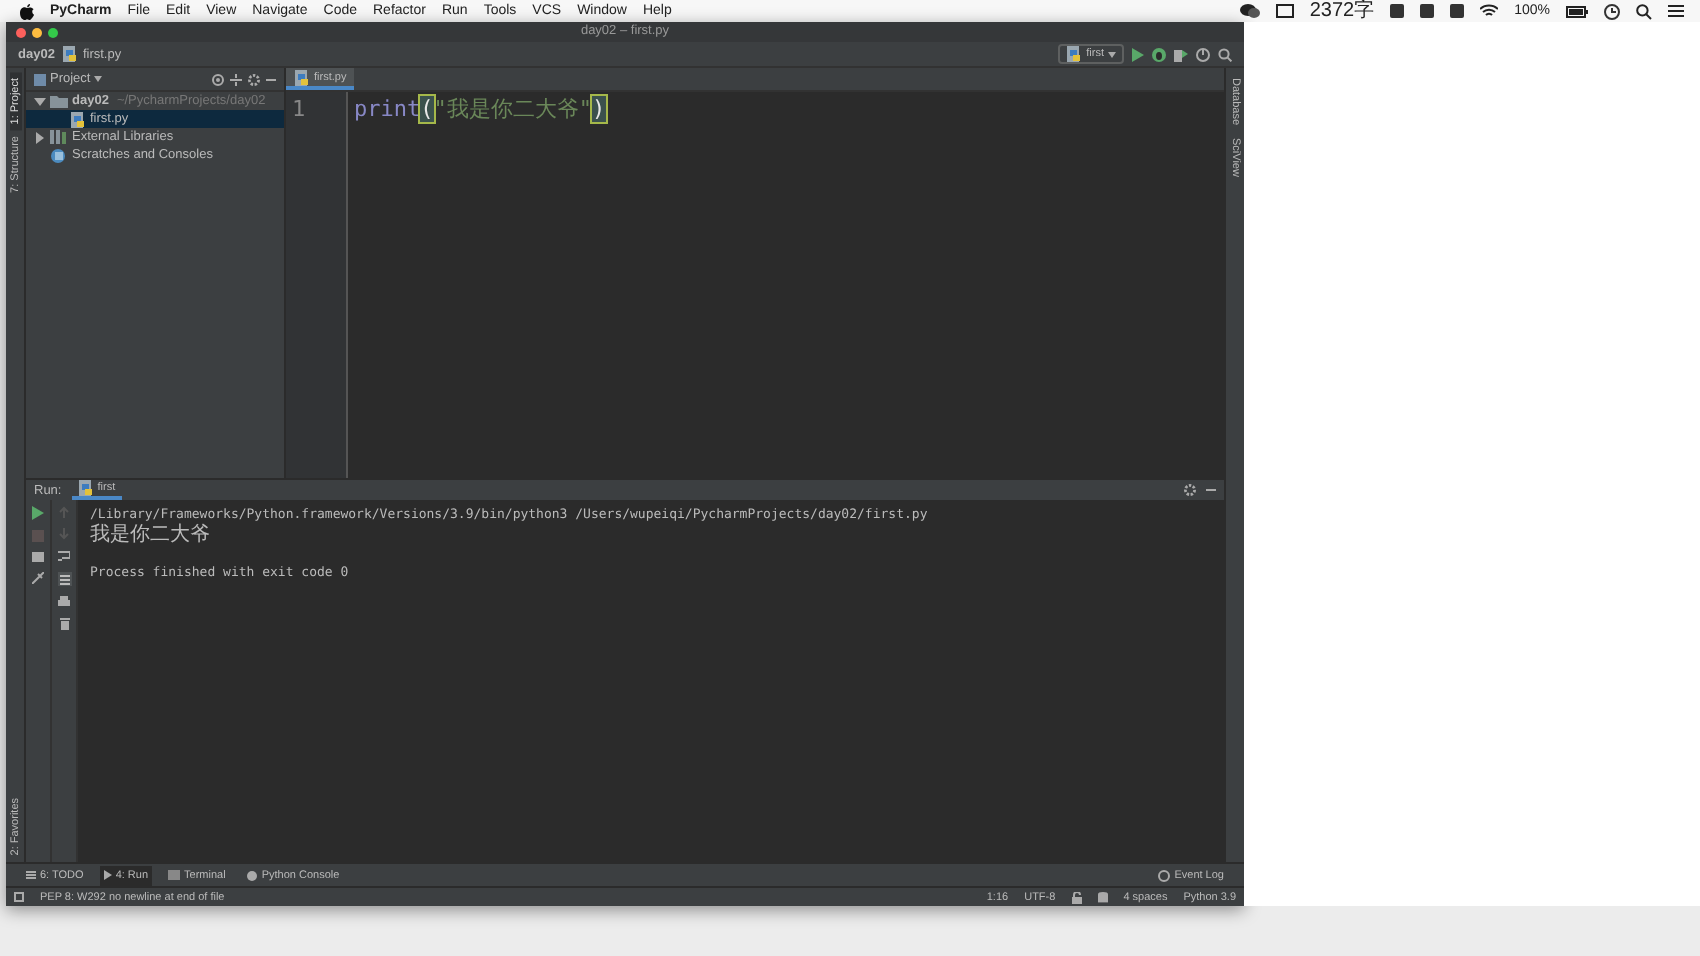 This screenshot has width=1700, height=956. Describe the element at coordinates (19, 897) in the screenshot. I see `panel-toggle-icon` at that location.